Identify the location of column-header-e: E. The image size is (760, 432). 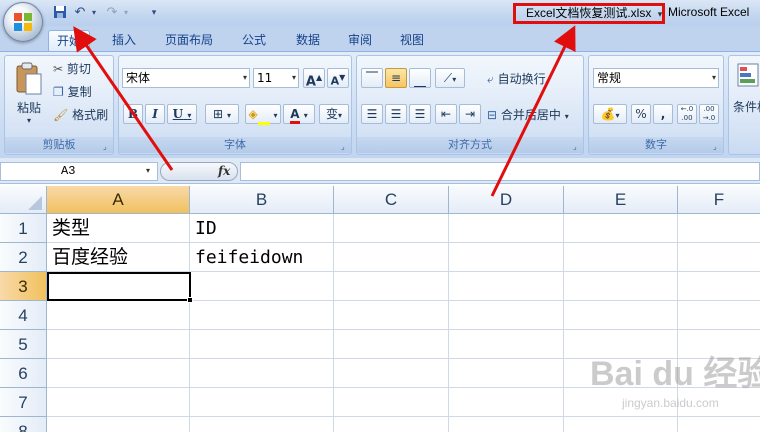
(621, 200).